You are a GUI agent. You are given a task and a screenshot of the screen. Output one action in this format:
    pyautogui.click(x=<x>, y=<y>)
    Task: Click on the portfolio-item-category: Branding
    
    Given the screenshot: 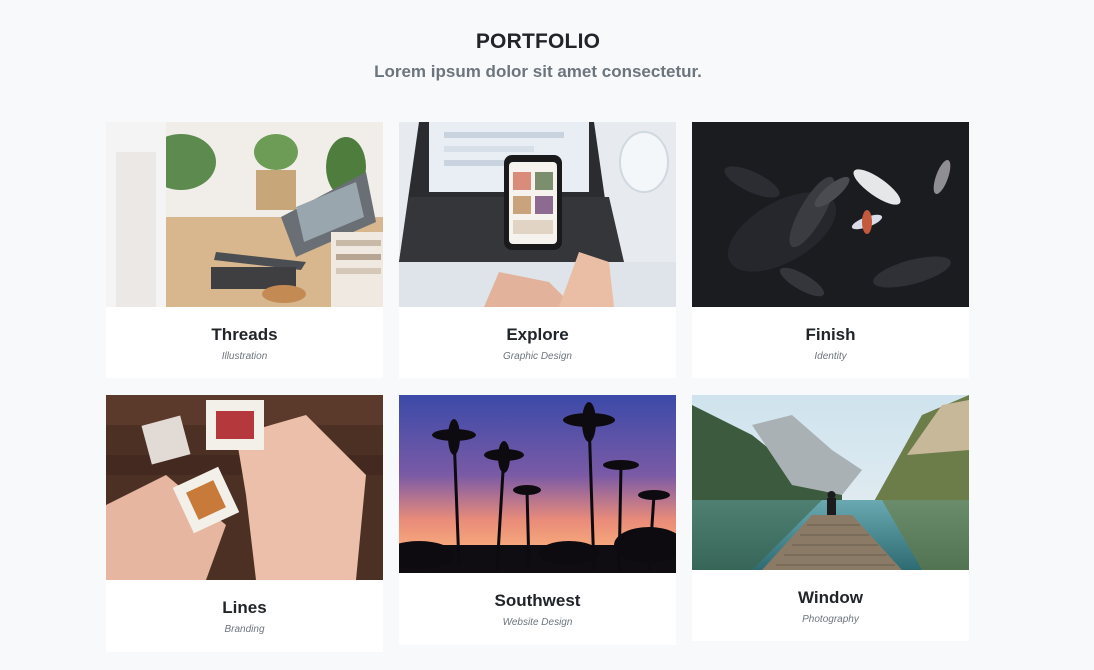 What is the action you would take?
    pyautogui.click(x=244, y=629)
    